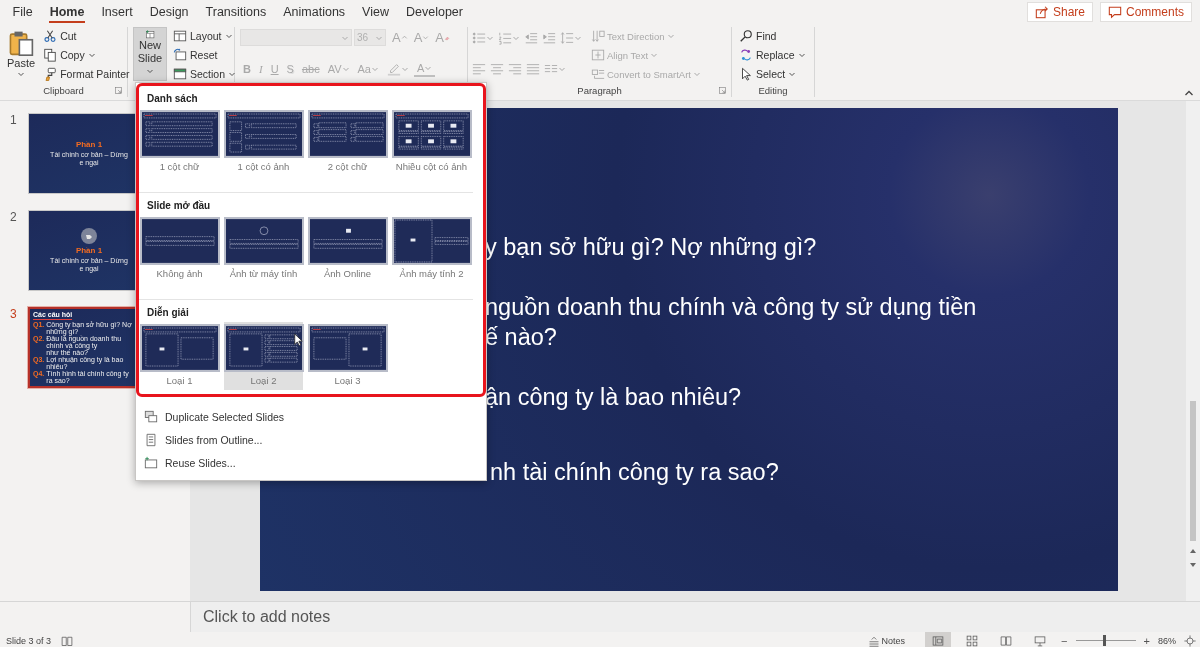  What do you see at coordinates (746, 74) in the screenshot?
I see `cursor-arrow-icon` at bounding box center [746, 74].